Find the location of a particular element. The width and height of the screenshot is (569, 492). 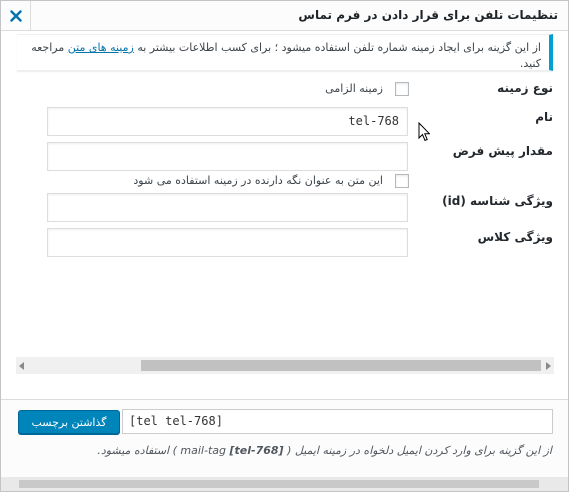

dialog-titlebar: تنظیمات تلفن برای قرار دادن در فرم تماس is located at coordinates (284, 16).